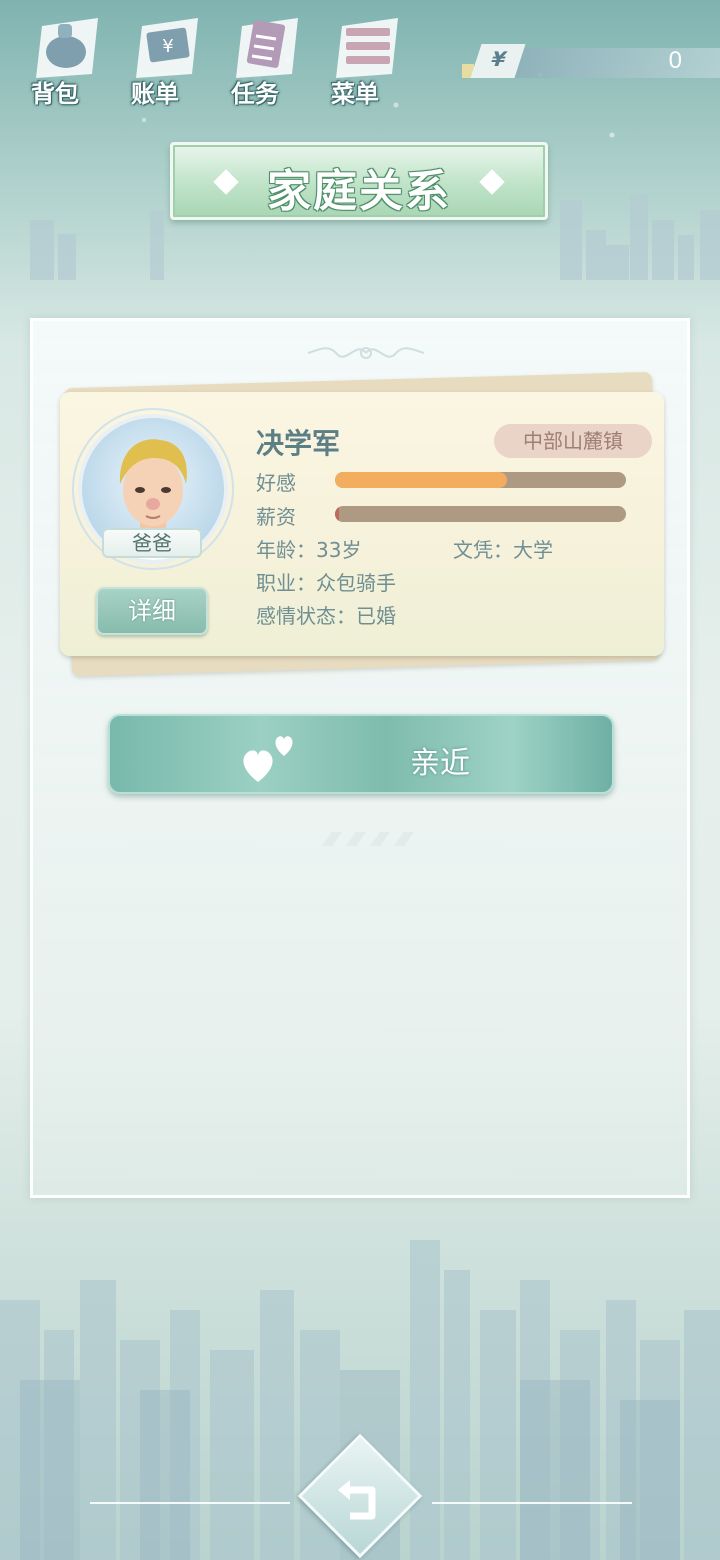 Image resolution: width=720 pixels, height=1560 pixels. What do you see at coordinates (255, 94) in the screenshot?
I see `task-label: 任务` at bounding box center [255, 94].